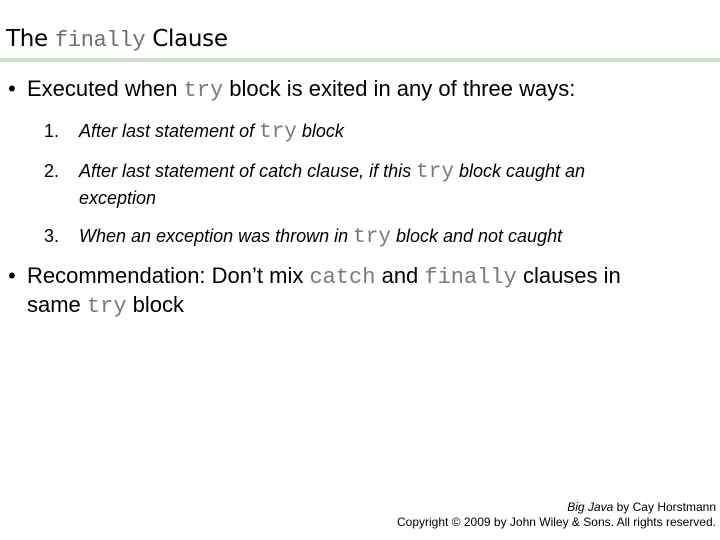 The image size is (720, 540). Describe the element at coordinates (168, 275) in the screenshot. I see `text-run: Recommendation: Don’t mix` at that location.